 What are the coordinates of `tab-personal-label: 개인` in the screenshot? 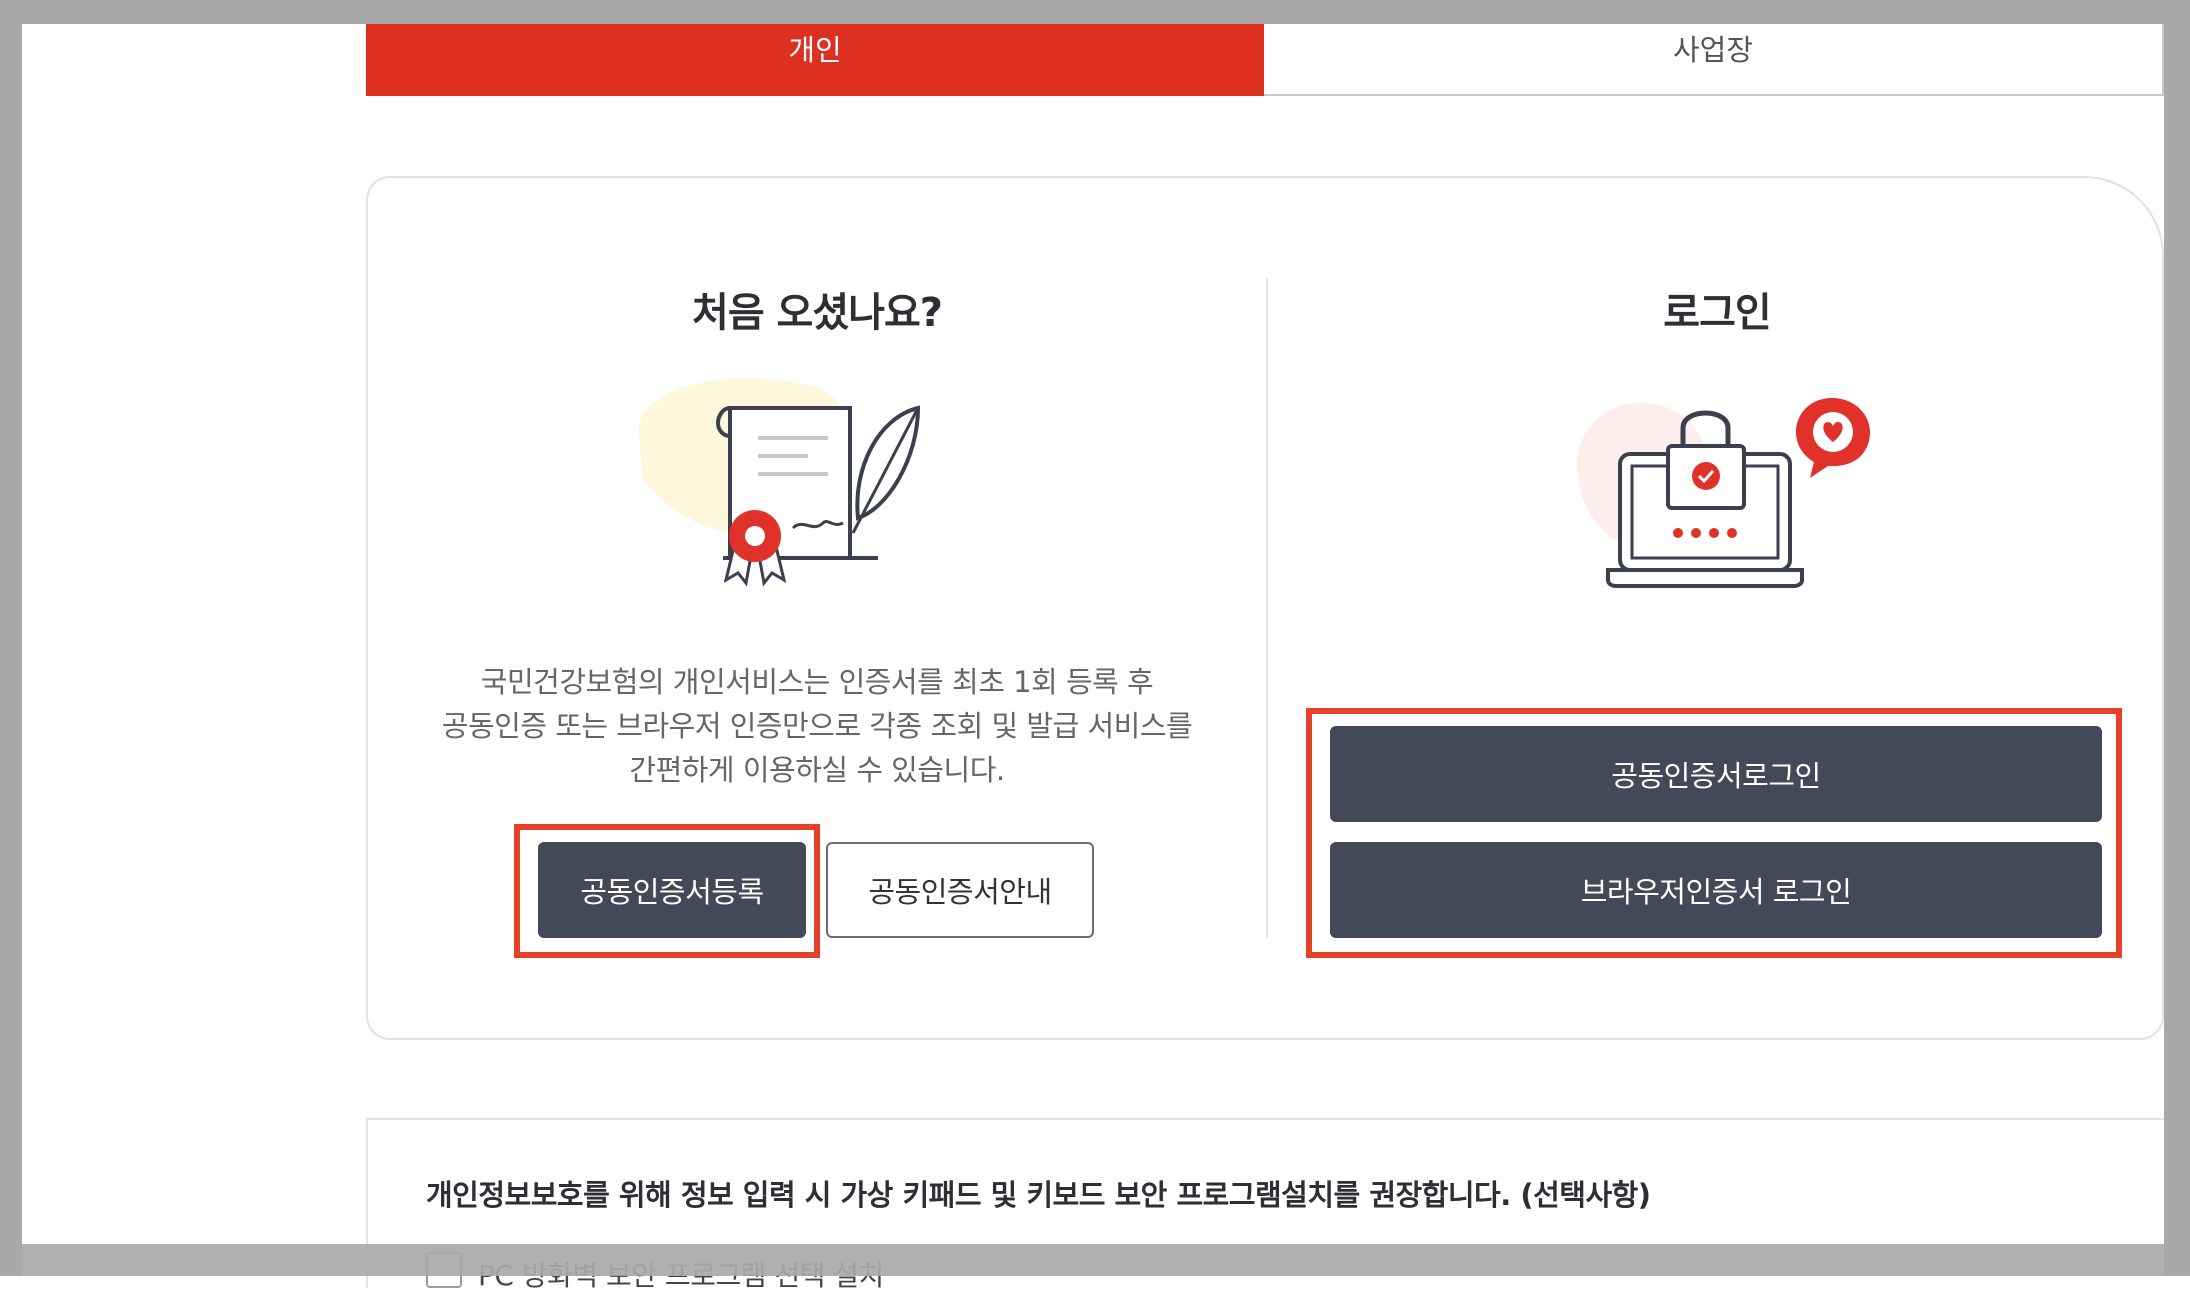 It's located at (815, 50).